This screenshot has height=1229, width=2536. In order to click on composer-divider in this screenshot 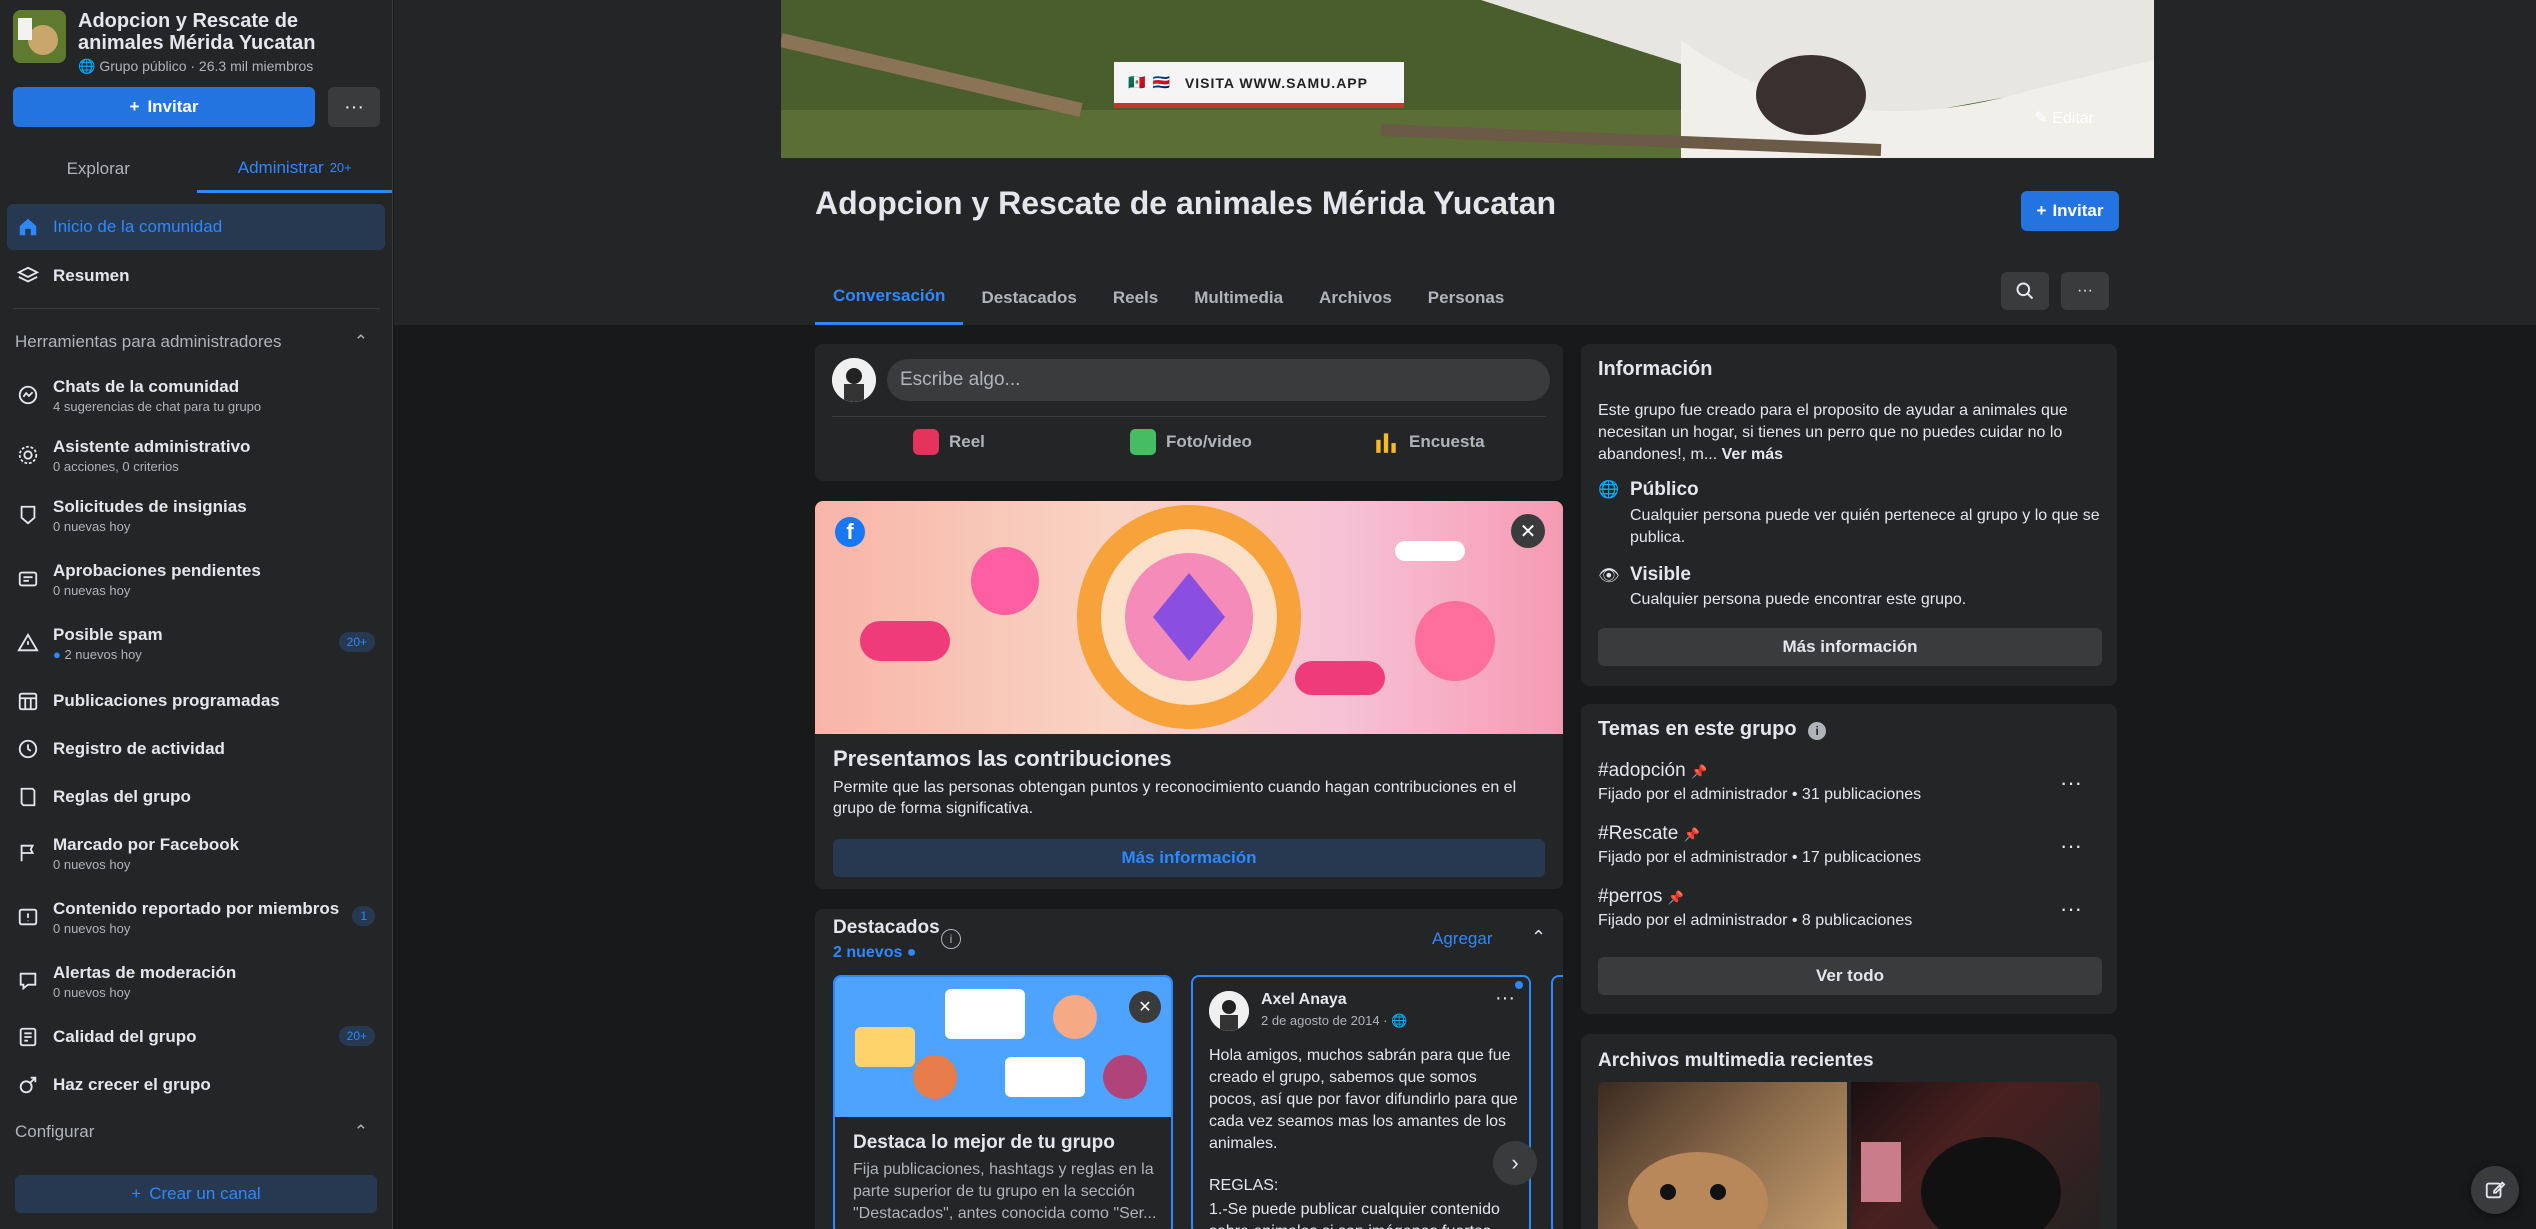, I will do `click(1189, 416)`.